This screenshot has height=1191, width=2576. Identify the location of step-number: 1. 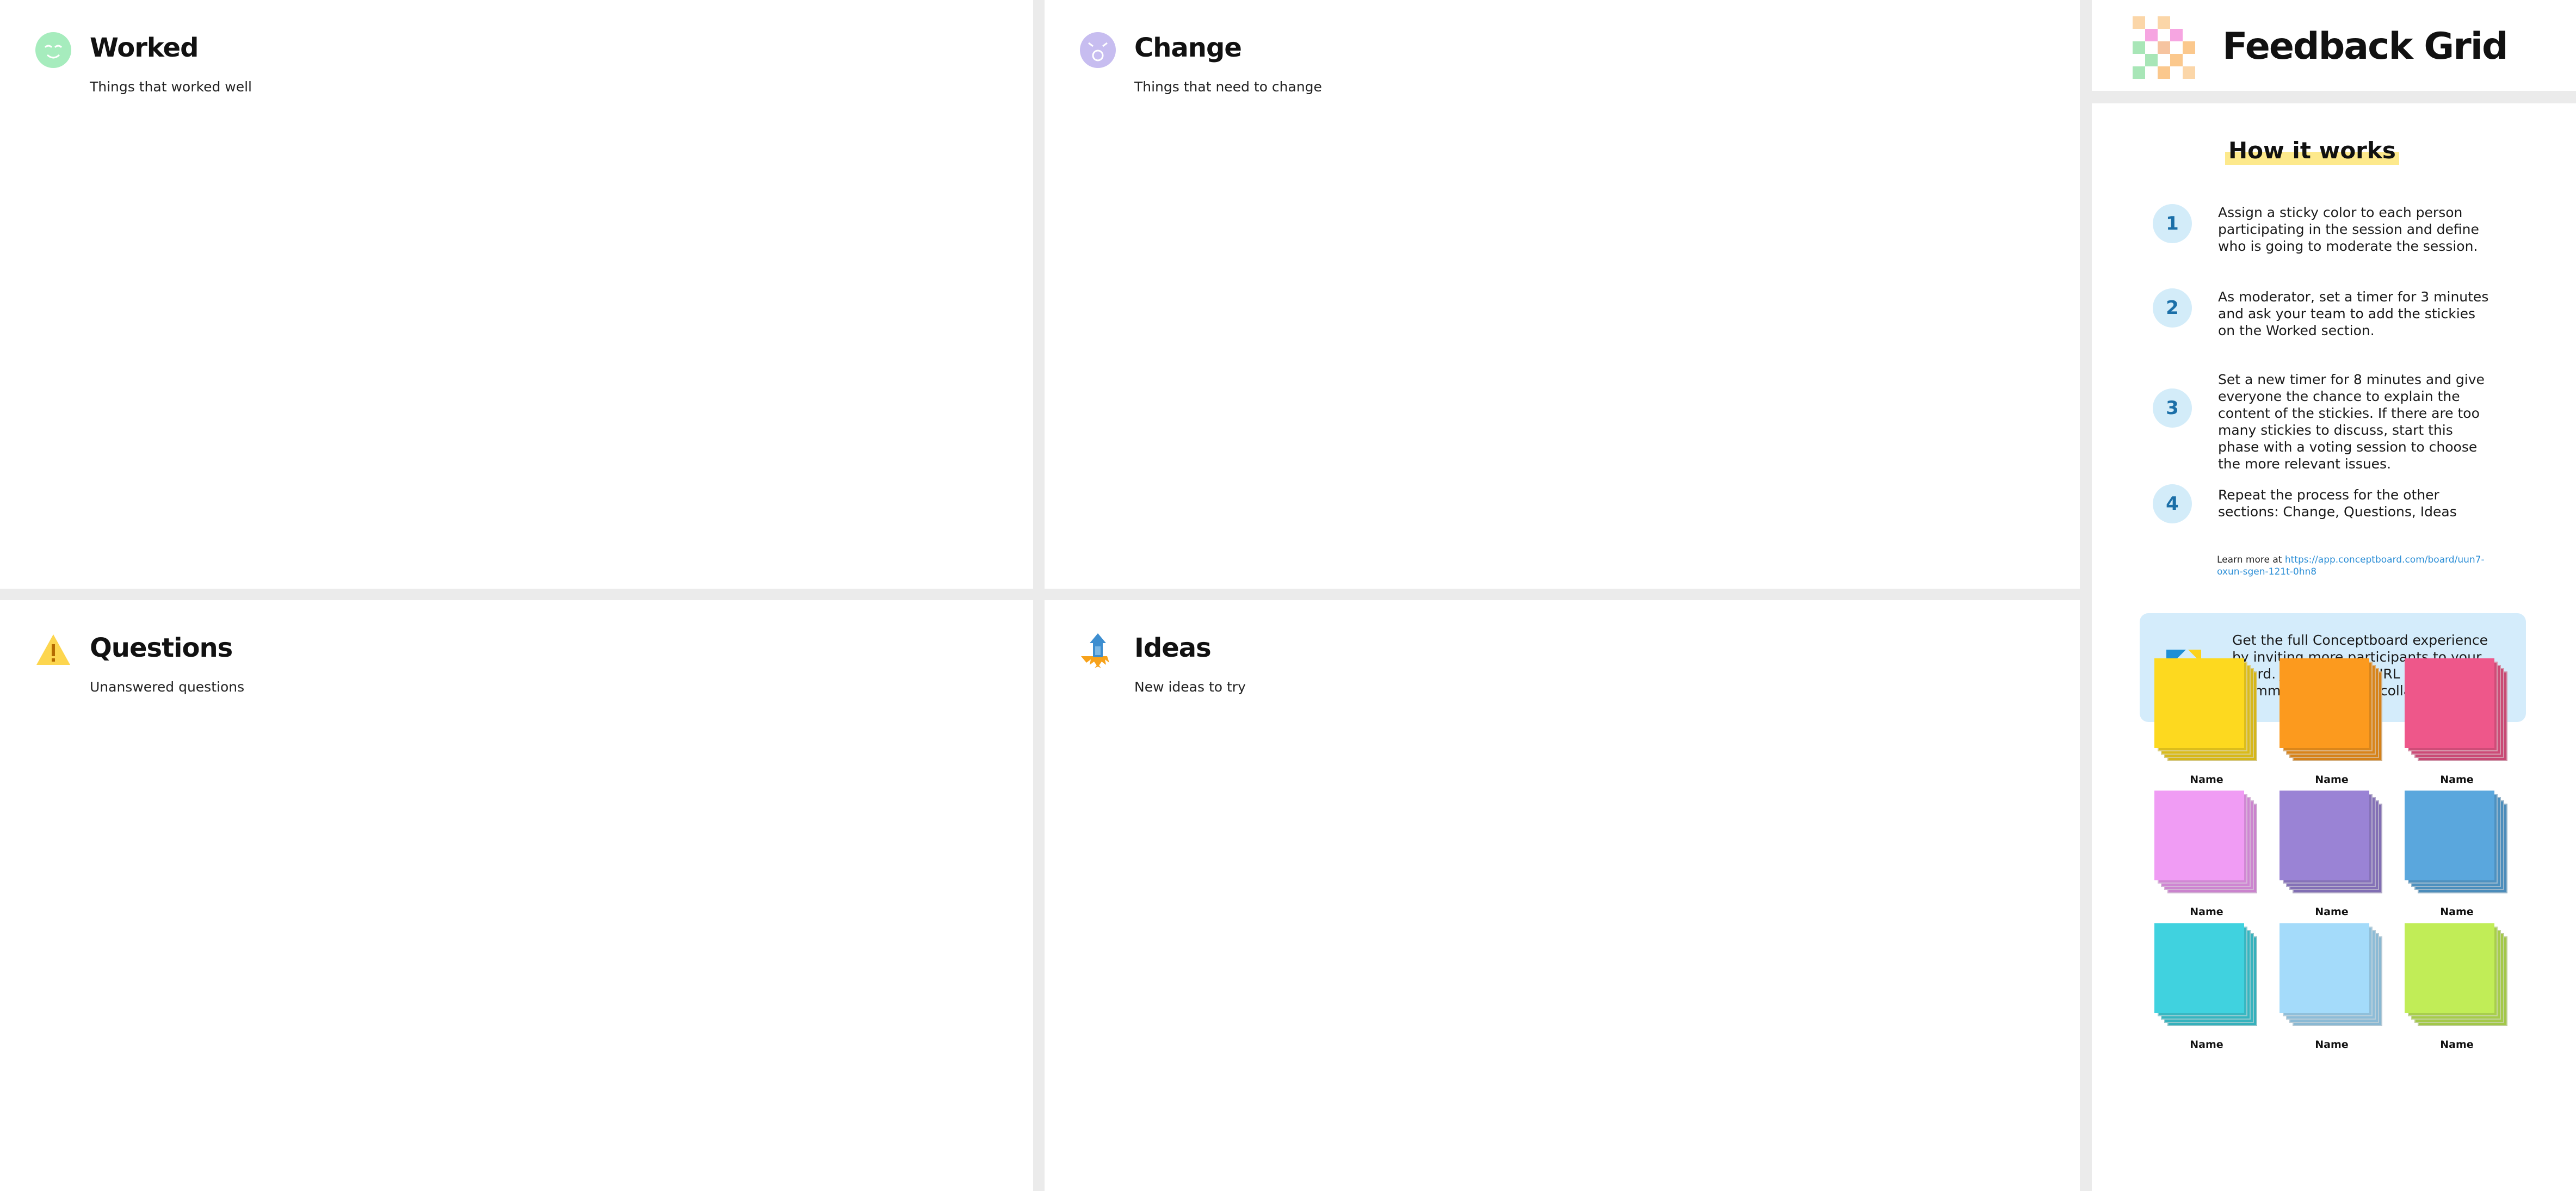
(2173, 224).